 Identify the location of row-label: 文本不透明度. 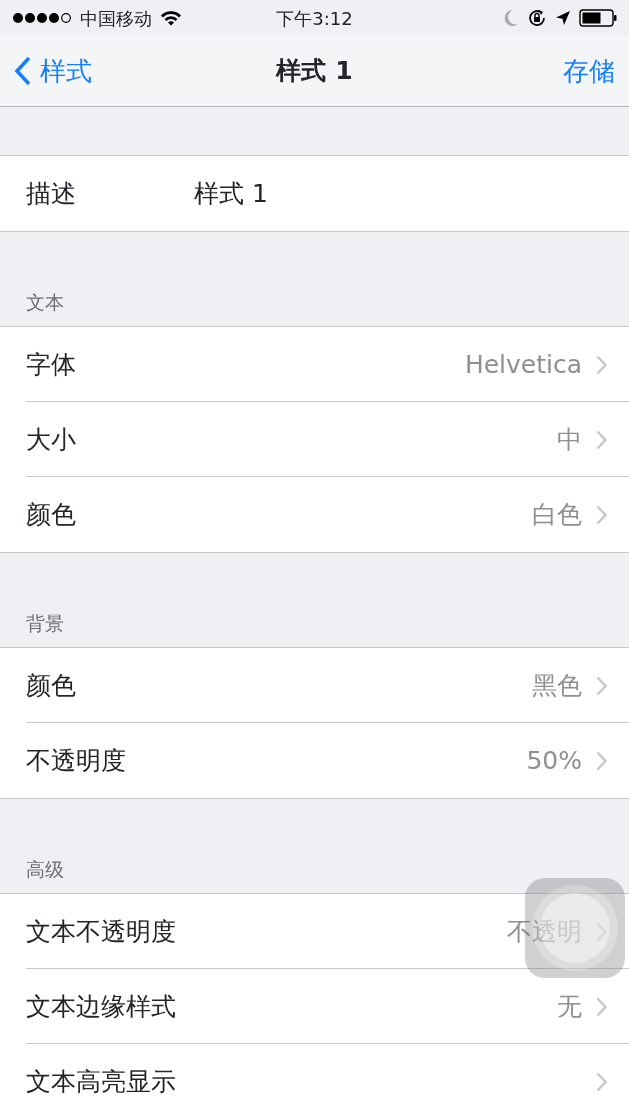
(101, 931).